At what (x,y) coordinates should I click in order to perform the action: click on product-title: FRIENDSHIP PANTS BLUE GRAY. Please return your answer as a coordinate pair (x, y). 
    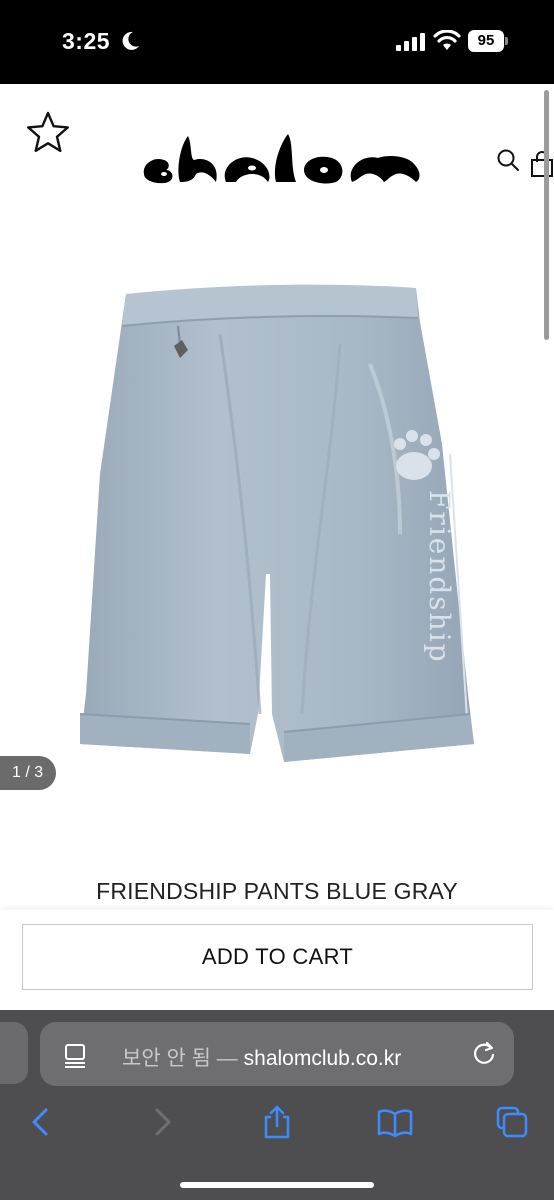
    Looking at the image, I should click on (277, 891).